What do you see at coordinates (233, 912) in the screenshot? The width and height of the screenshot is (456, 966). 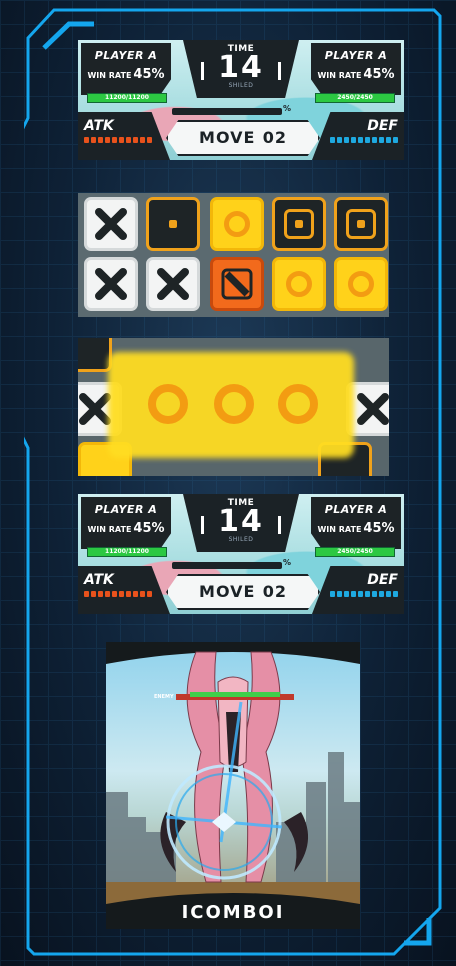 I see `combo-text: ICOMBOI` at bounding box center [233, 912].